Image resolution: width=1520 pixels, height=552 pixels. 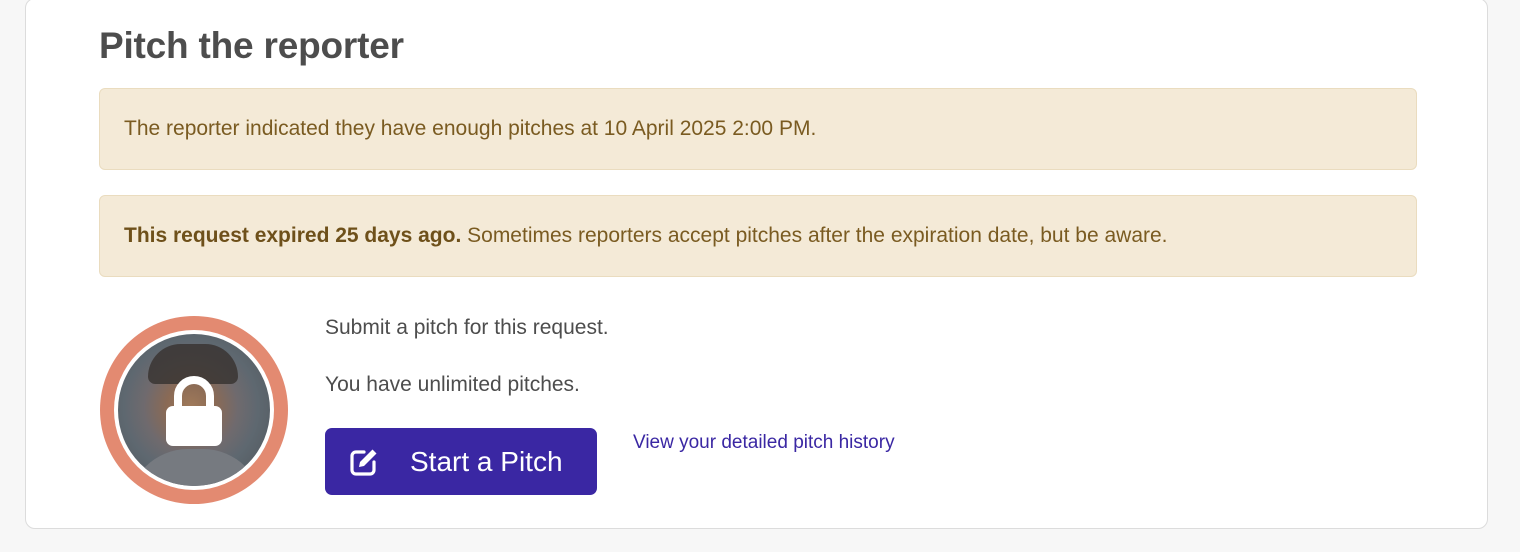 I want to click on avatar-ring-gap, so click(x=194, y=410).